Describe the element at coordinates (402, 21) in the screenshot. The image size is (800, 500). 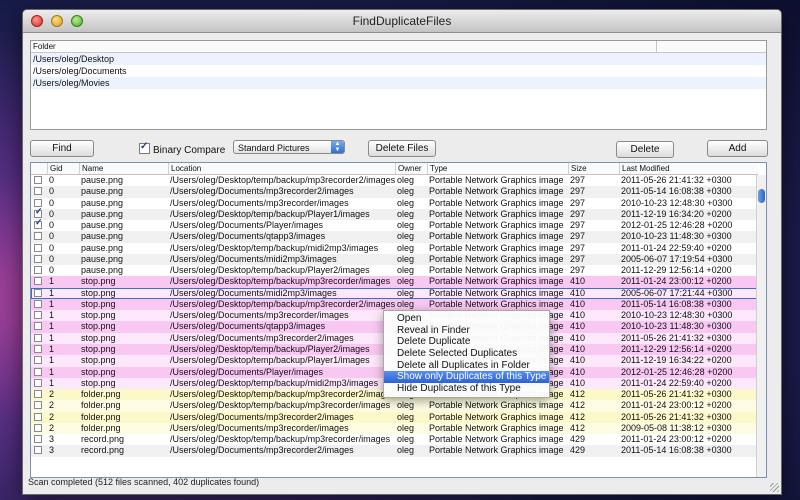
I see `title-bar: FindDuplicateFiles` at that location.